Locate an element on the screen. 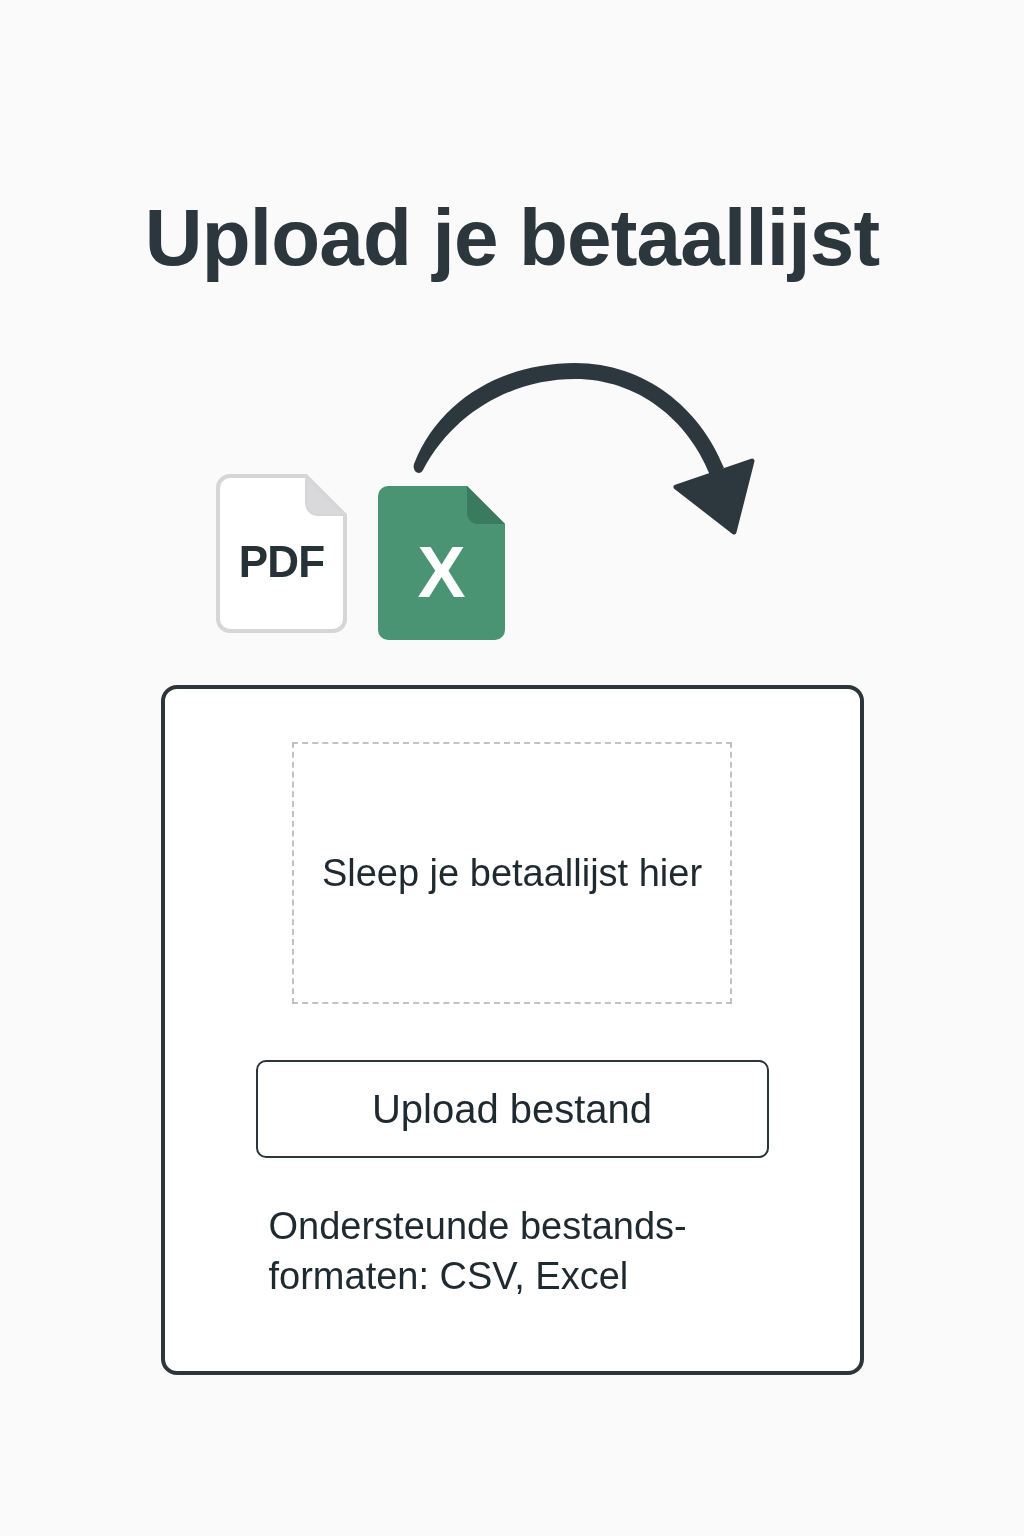  file-type-label: PDF is located at coordinates (281, 561).